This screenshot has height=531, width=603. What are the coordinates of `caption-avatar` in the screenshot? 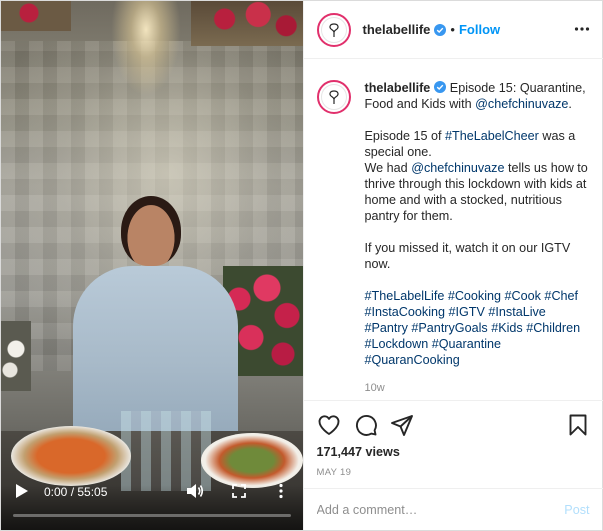 It's located at (333, 97).